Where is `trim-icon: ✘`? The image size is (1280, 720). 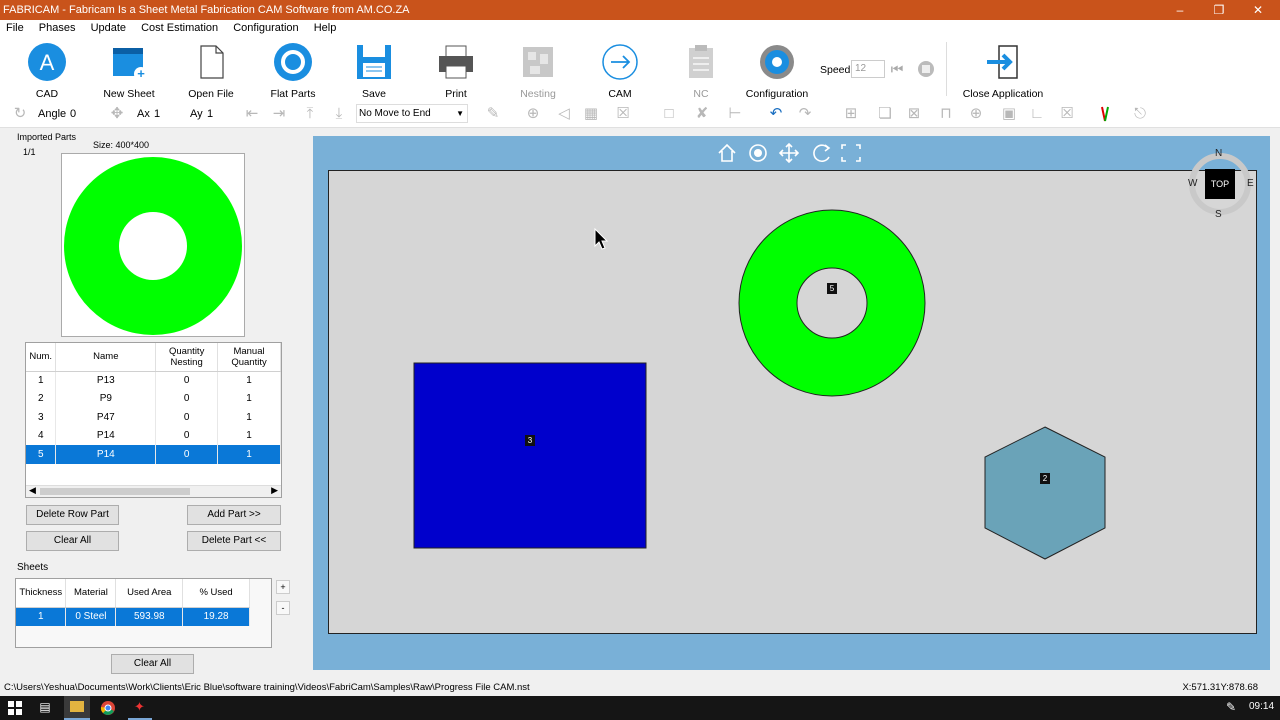
trim-icon: ✘ is located at coordinates (702, 114).